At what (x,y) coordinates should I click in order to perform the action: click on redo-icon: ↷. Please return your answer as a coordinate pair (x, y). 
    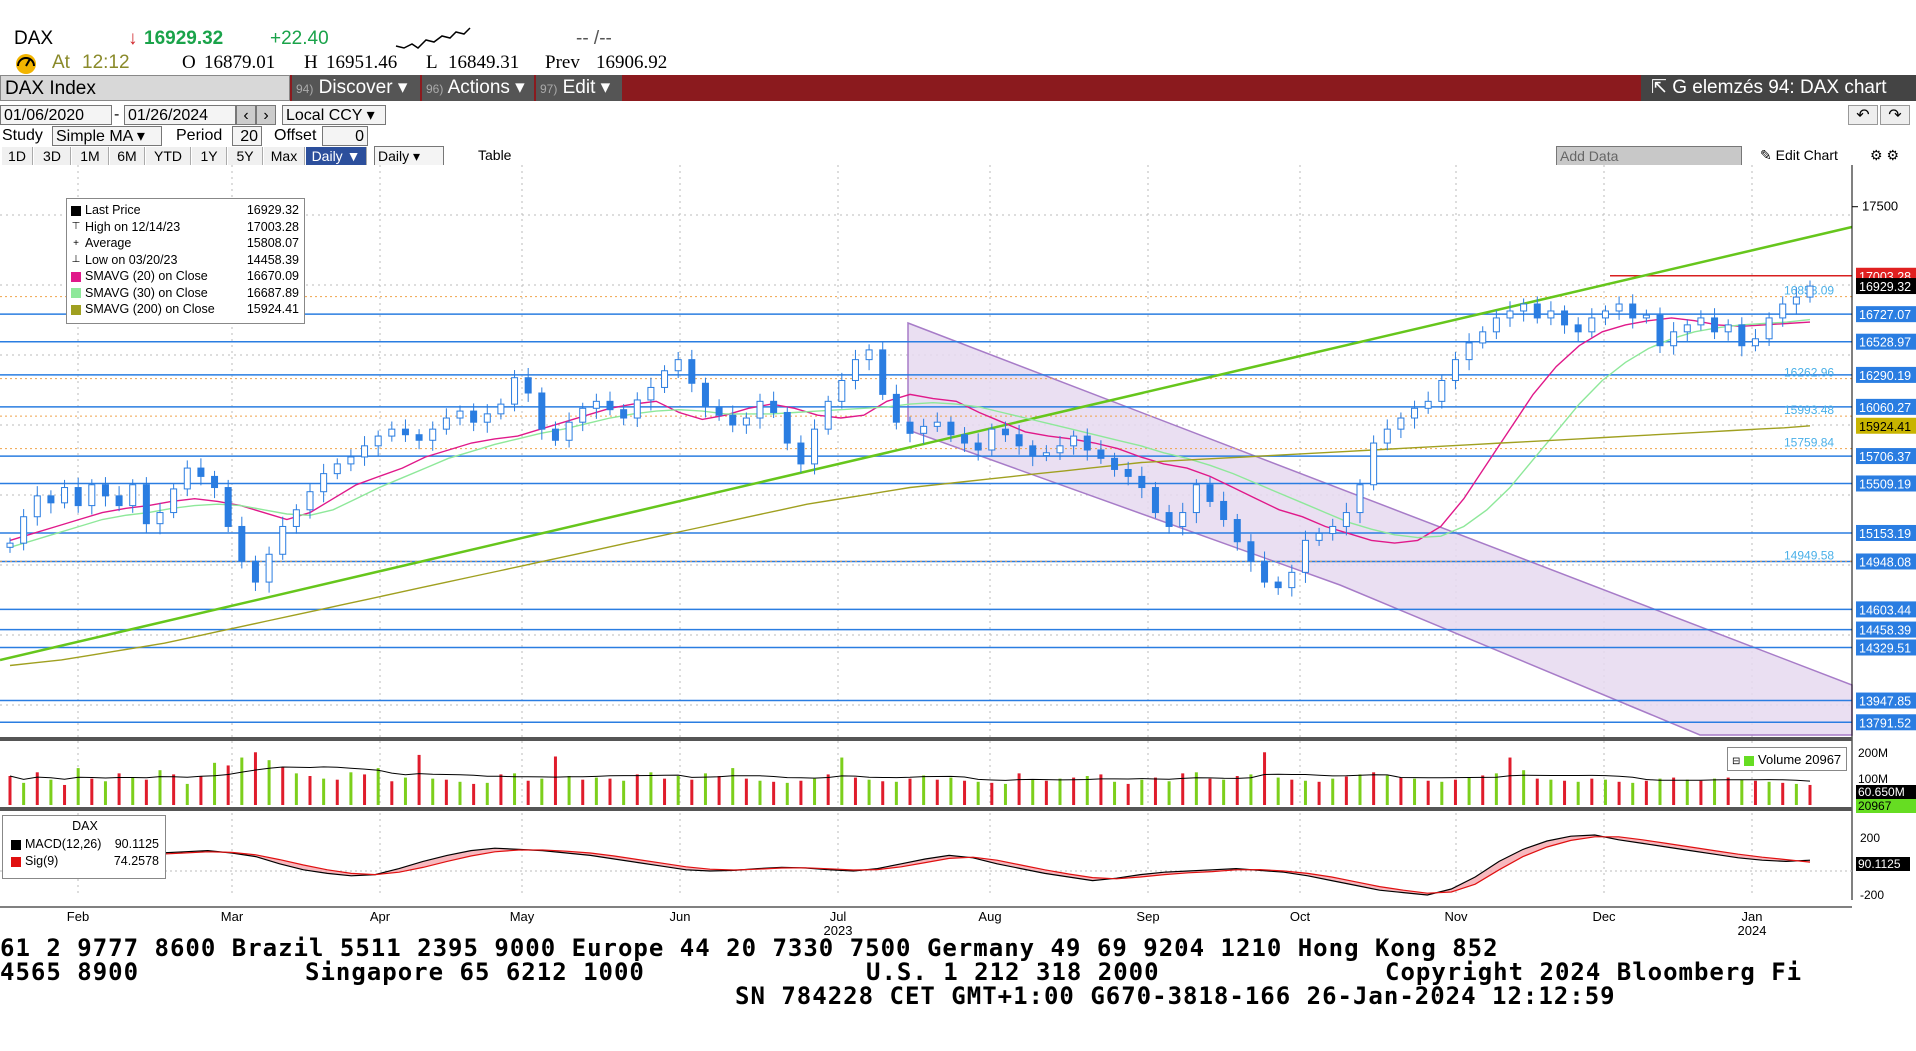
    Looking at the image, I should click on (1895, 115).